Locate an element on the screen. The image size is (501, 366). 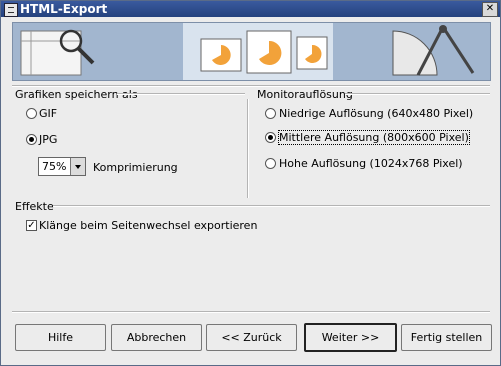
compression-combo: 75% is located at coordinates (62, 166).